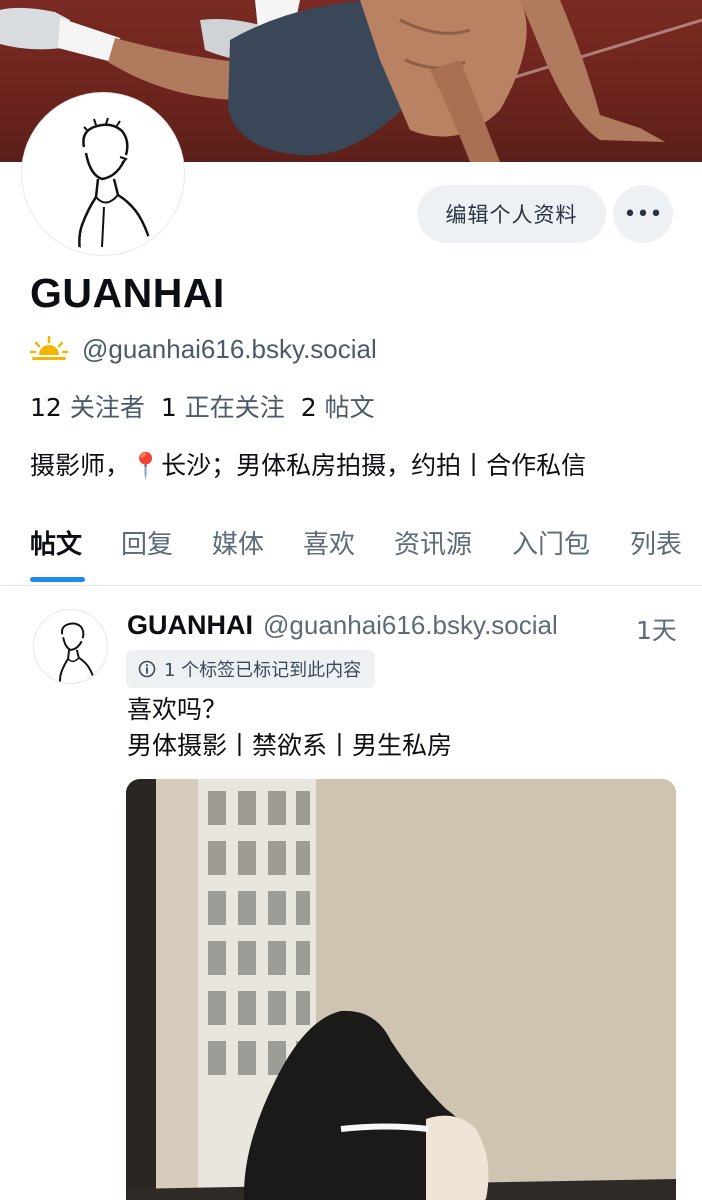  What do you see at coordinates (46, 407) in the screenshot?
I see `followers-count: 12` at bounding box center [46, 407].